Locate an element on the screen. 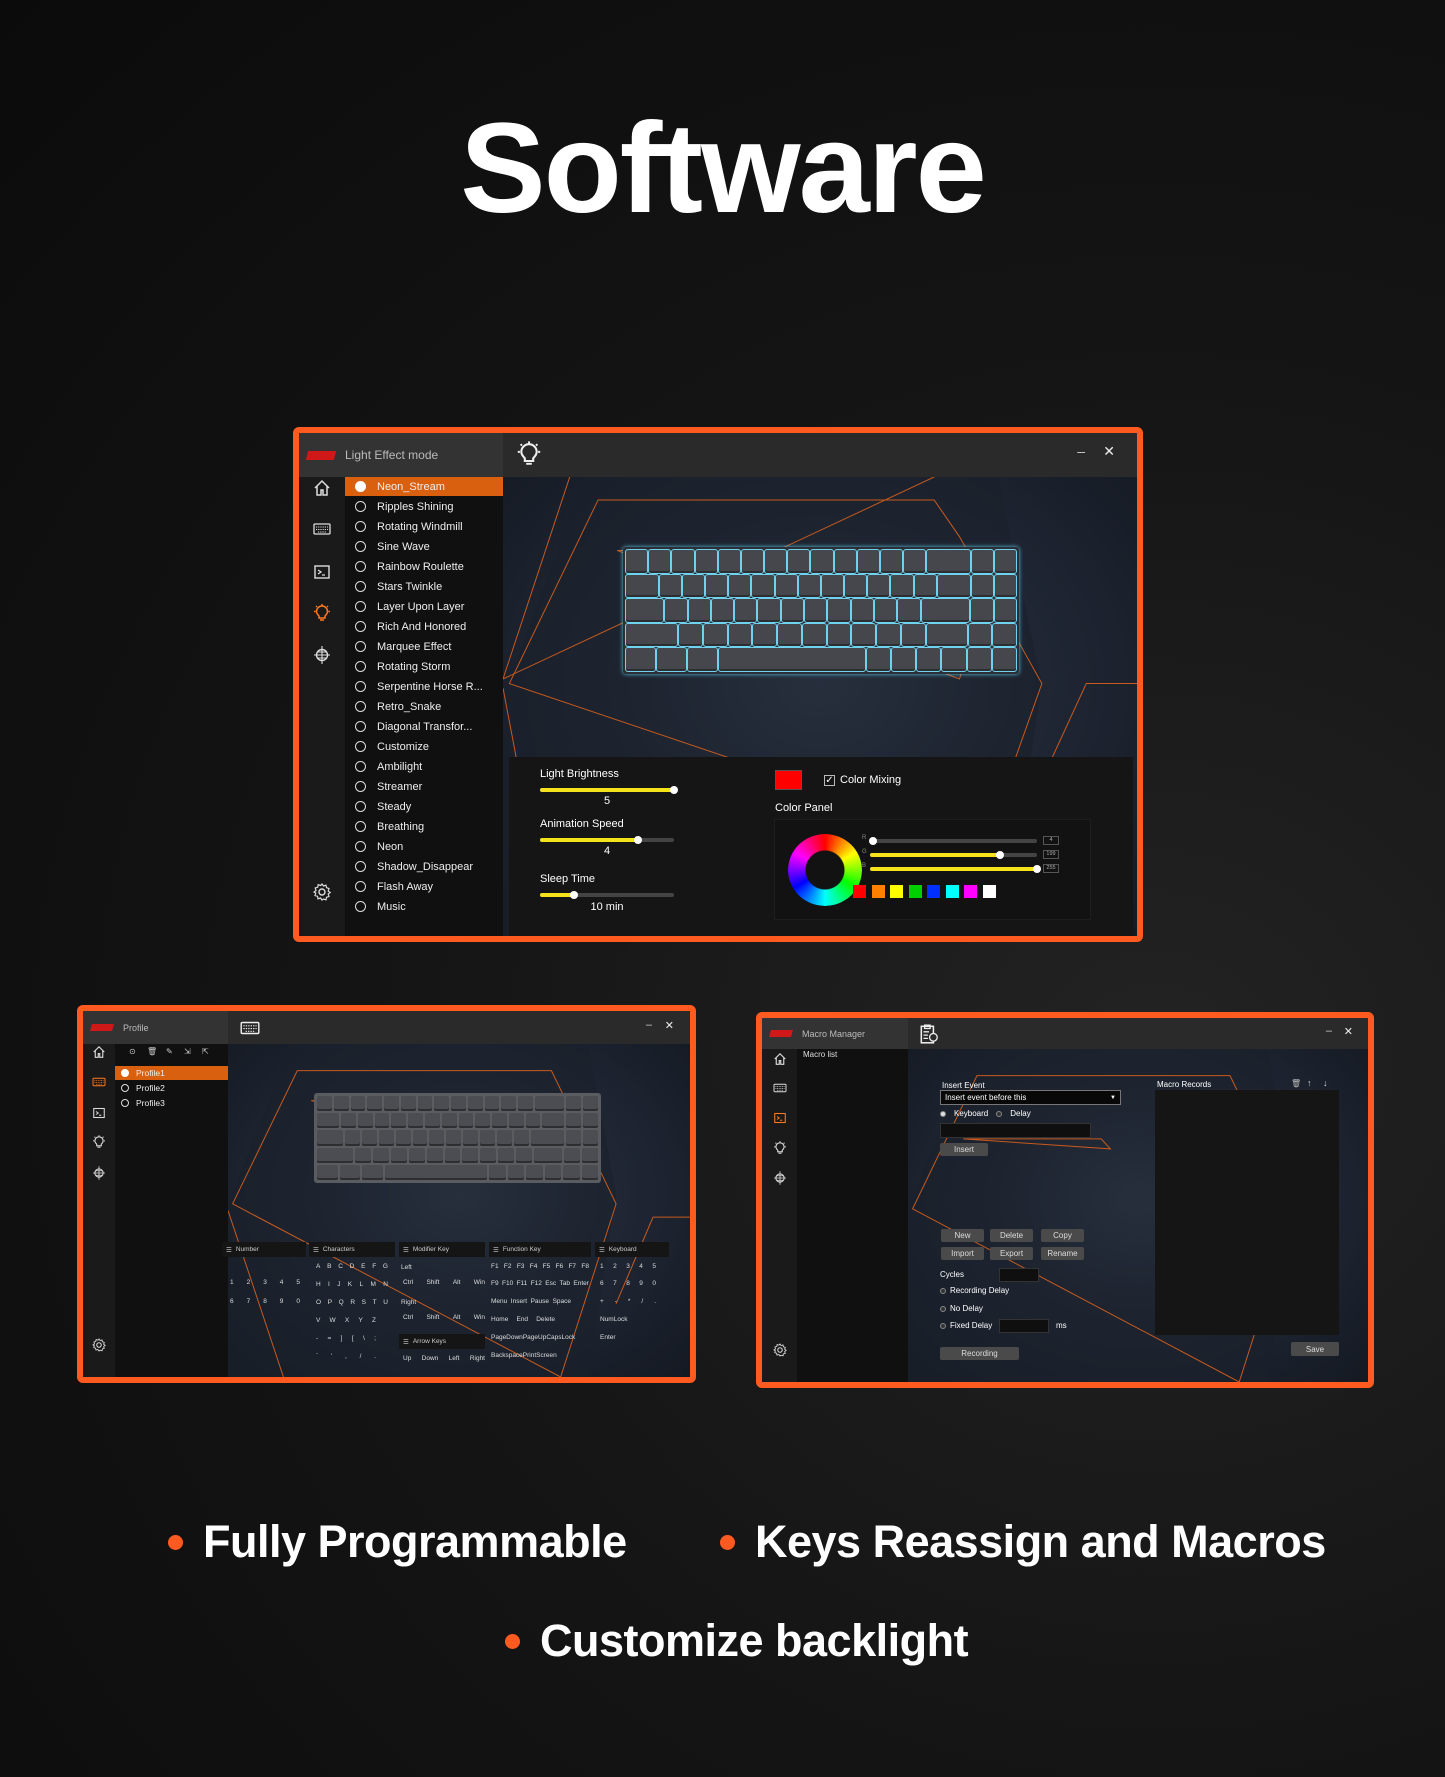 This screenshot has height=1777, width=1445. key-option: 8 is located at coordinates (265, 1301).